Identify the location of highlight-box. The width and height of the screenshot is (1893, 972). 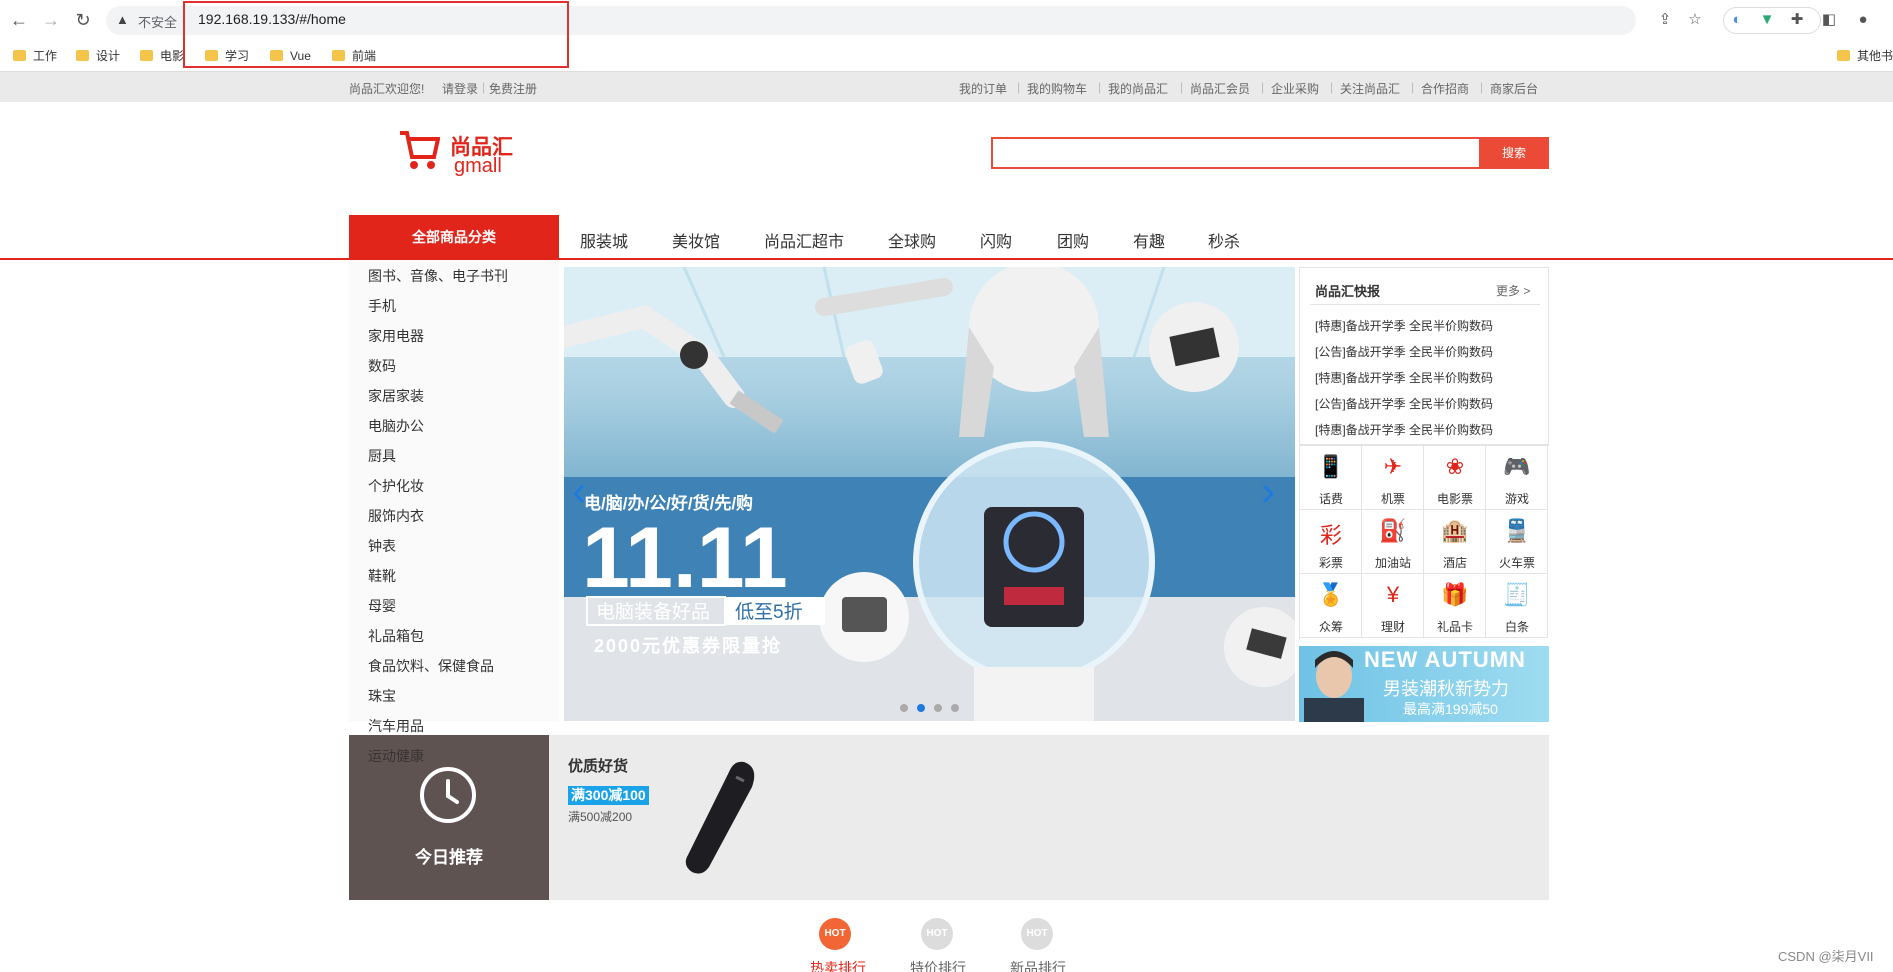
(376, 34).